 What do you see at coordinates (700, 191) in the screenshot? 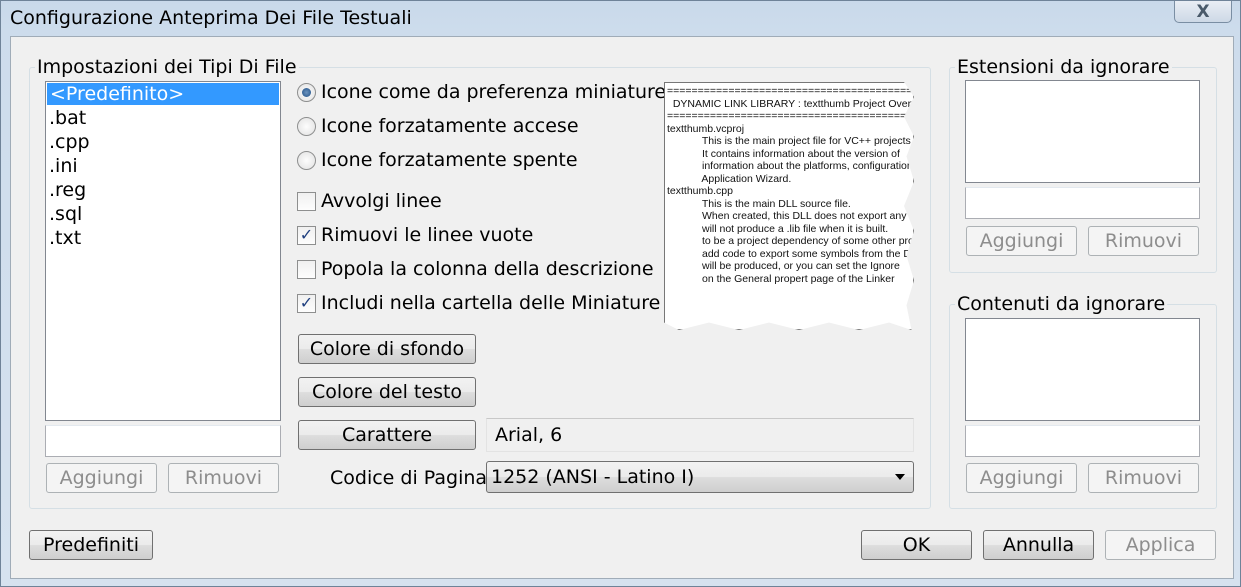
I see `preview-line: textthumb.cpp` at bounding box center [700, 191].